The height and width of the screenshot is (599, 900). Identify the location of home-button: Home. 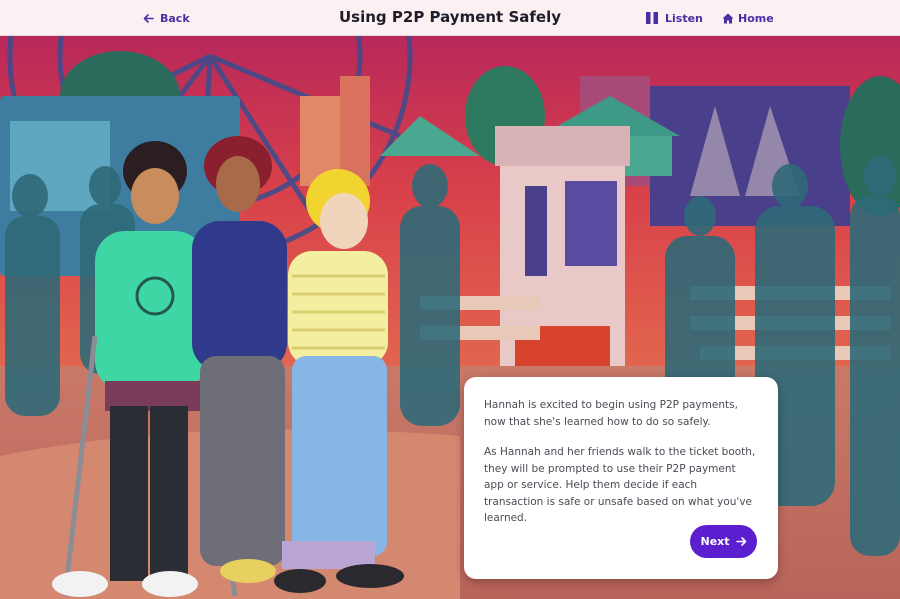
(748, 18).